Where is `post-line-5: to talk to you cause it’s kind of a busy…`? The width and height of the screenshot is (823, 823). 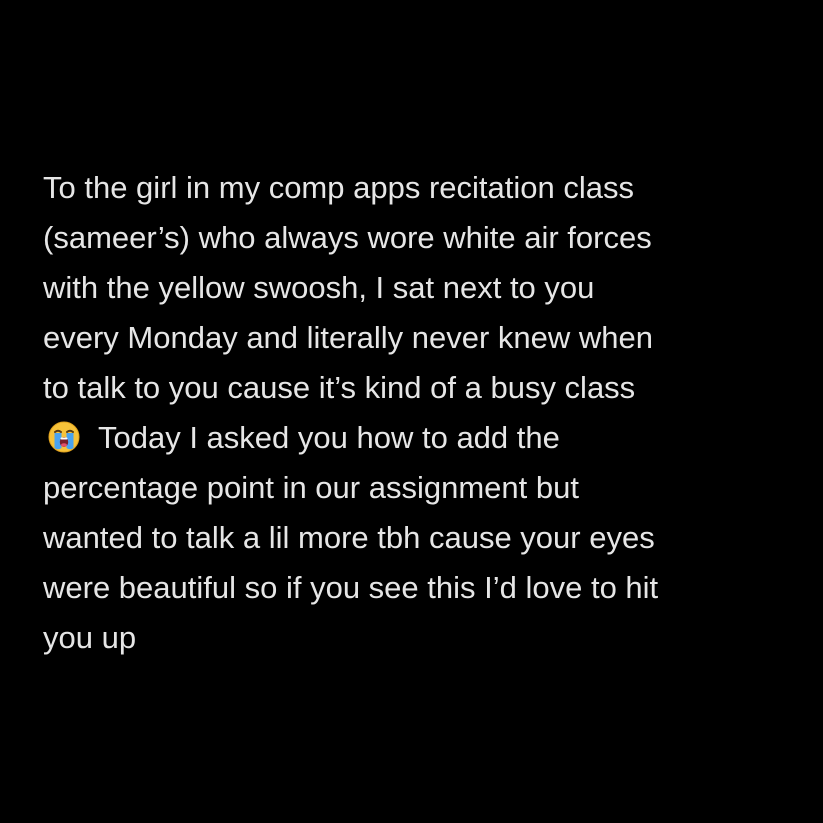 post-line-5: to talk to you cause it’s kind of a busy… is located at coordinates (339, 387).